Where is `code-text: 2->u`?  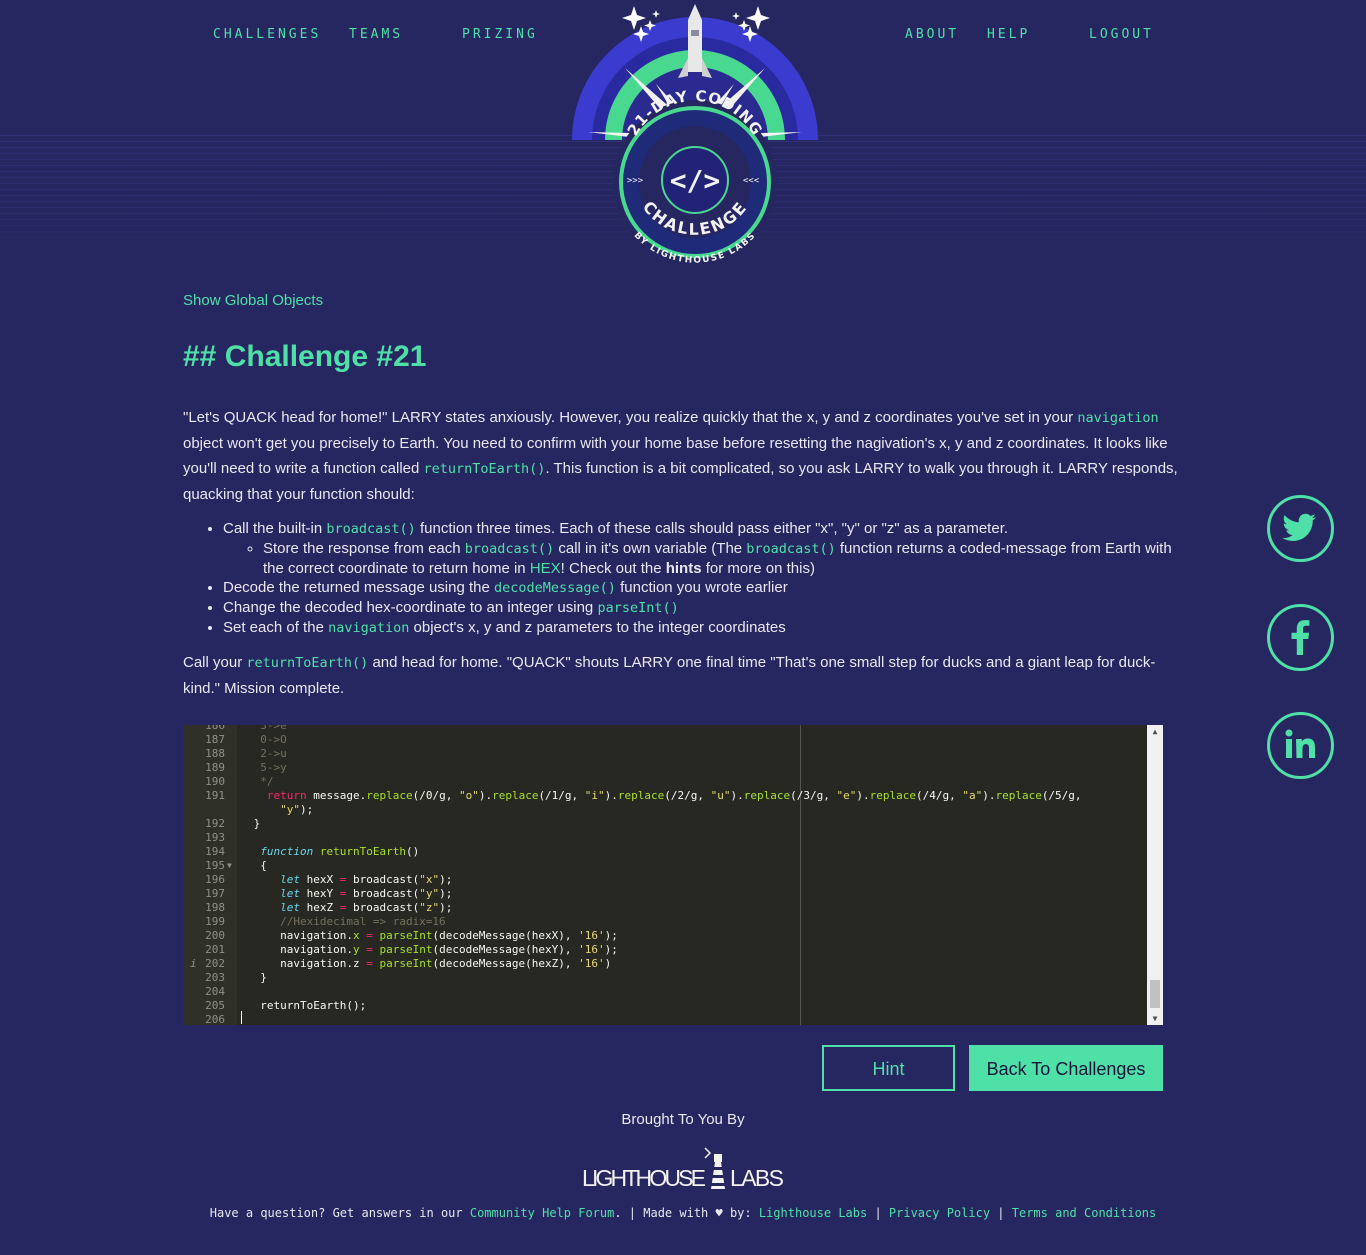 code-text: 2->u is located at coordinates (267, 753).